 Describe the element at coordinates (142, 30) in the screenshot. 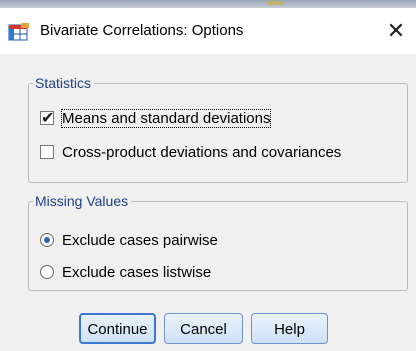

I see `window-title: Bivariate Correlations: Options` at that location.